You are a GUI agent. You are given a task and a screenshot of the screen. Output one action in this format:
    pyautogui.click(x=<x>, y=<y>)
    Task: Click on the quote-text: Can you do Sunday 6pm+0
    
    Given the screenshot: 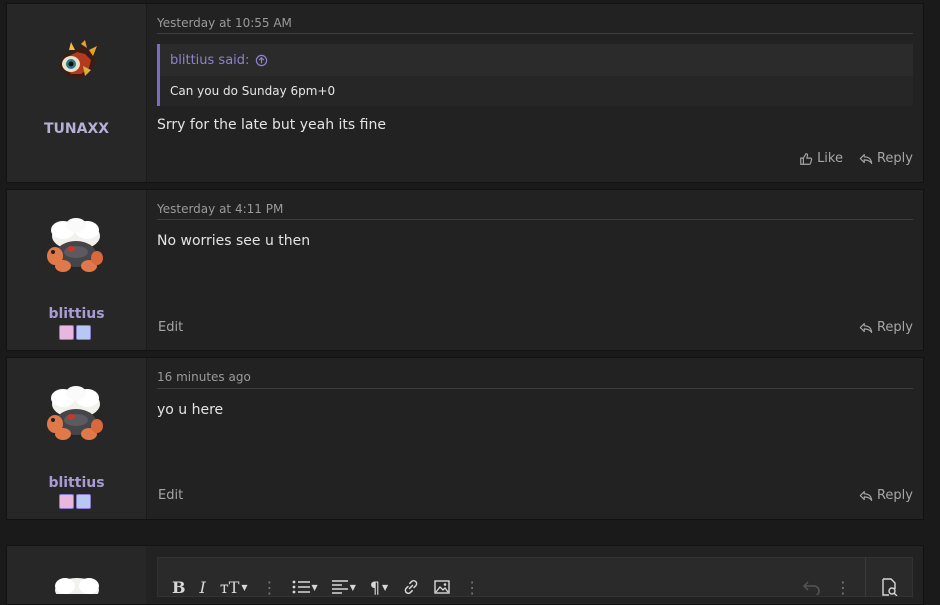 What is the action you would take?
    pyautogui.click(x=536, y=91)
    